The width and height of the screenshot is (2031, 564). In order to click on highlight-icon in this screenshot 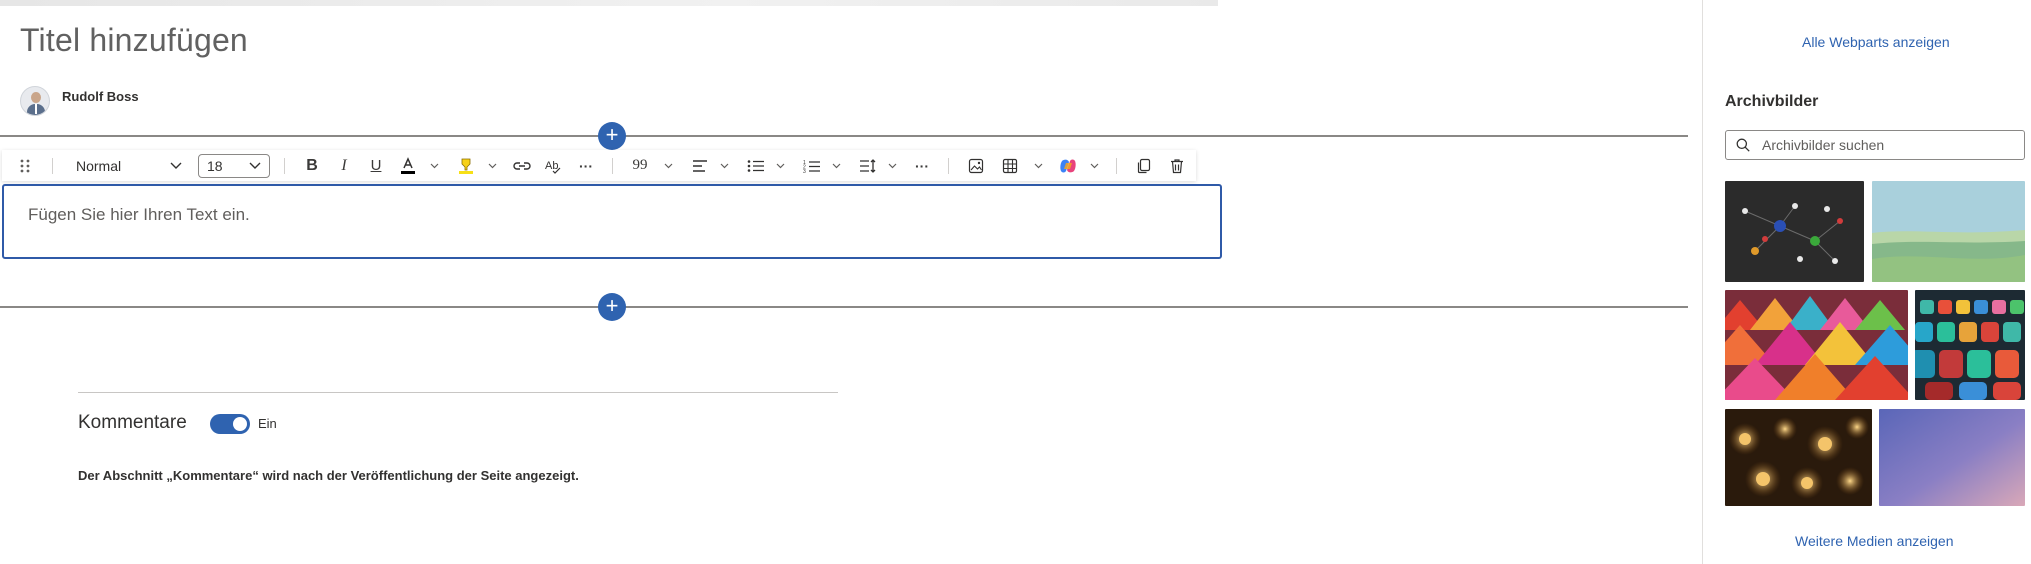, I will do `click(466, 165)`.